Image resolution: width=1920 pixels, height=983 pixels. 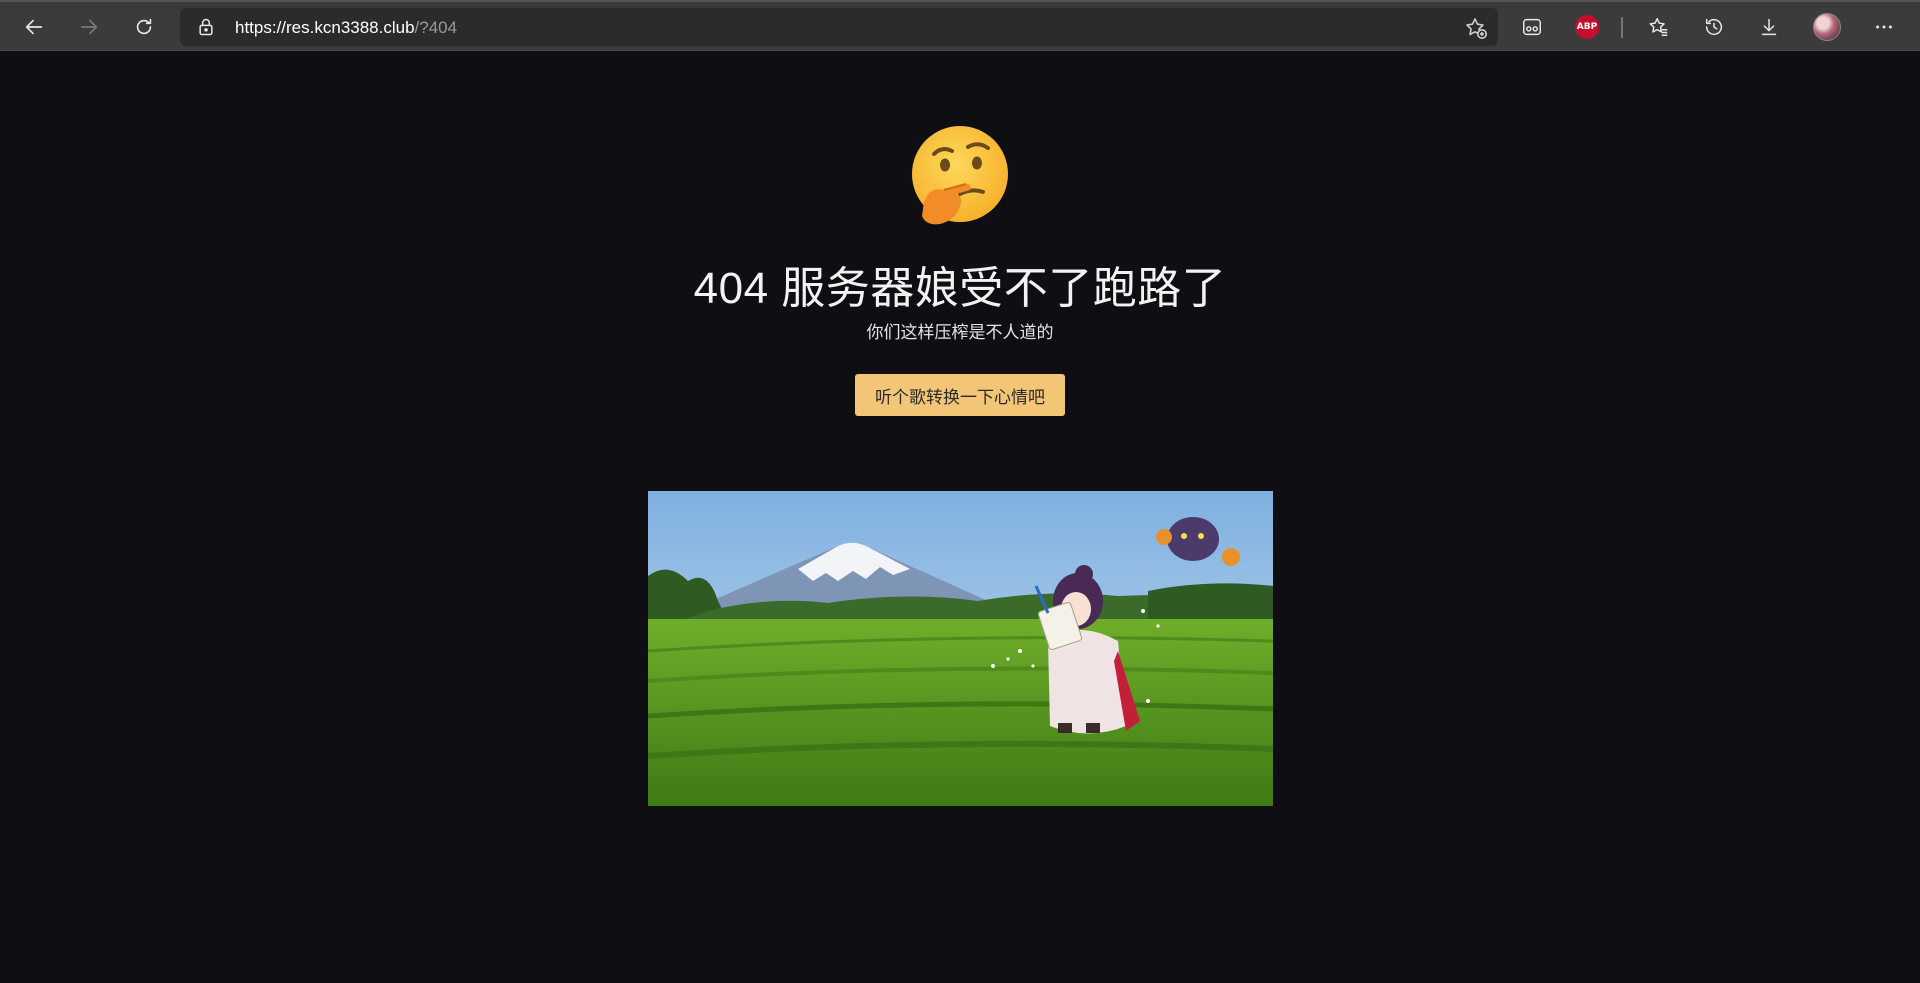 I want to click on address-bar: https://res.kcn3388.club/?404, so click(x=839, y=27).